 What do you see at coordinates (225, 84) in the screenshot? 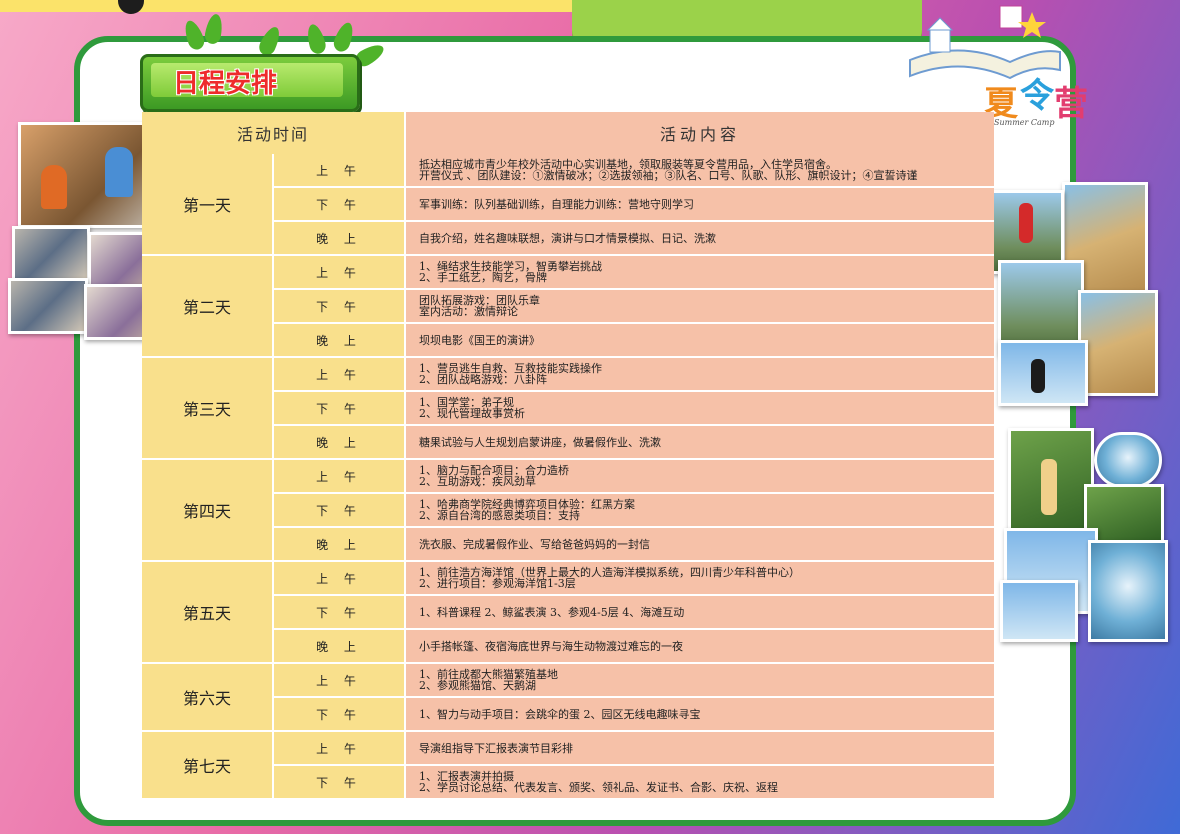
I see `page-title: 日程安排` at bounding box center [225, 84].